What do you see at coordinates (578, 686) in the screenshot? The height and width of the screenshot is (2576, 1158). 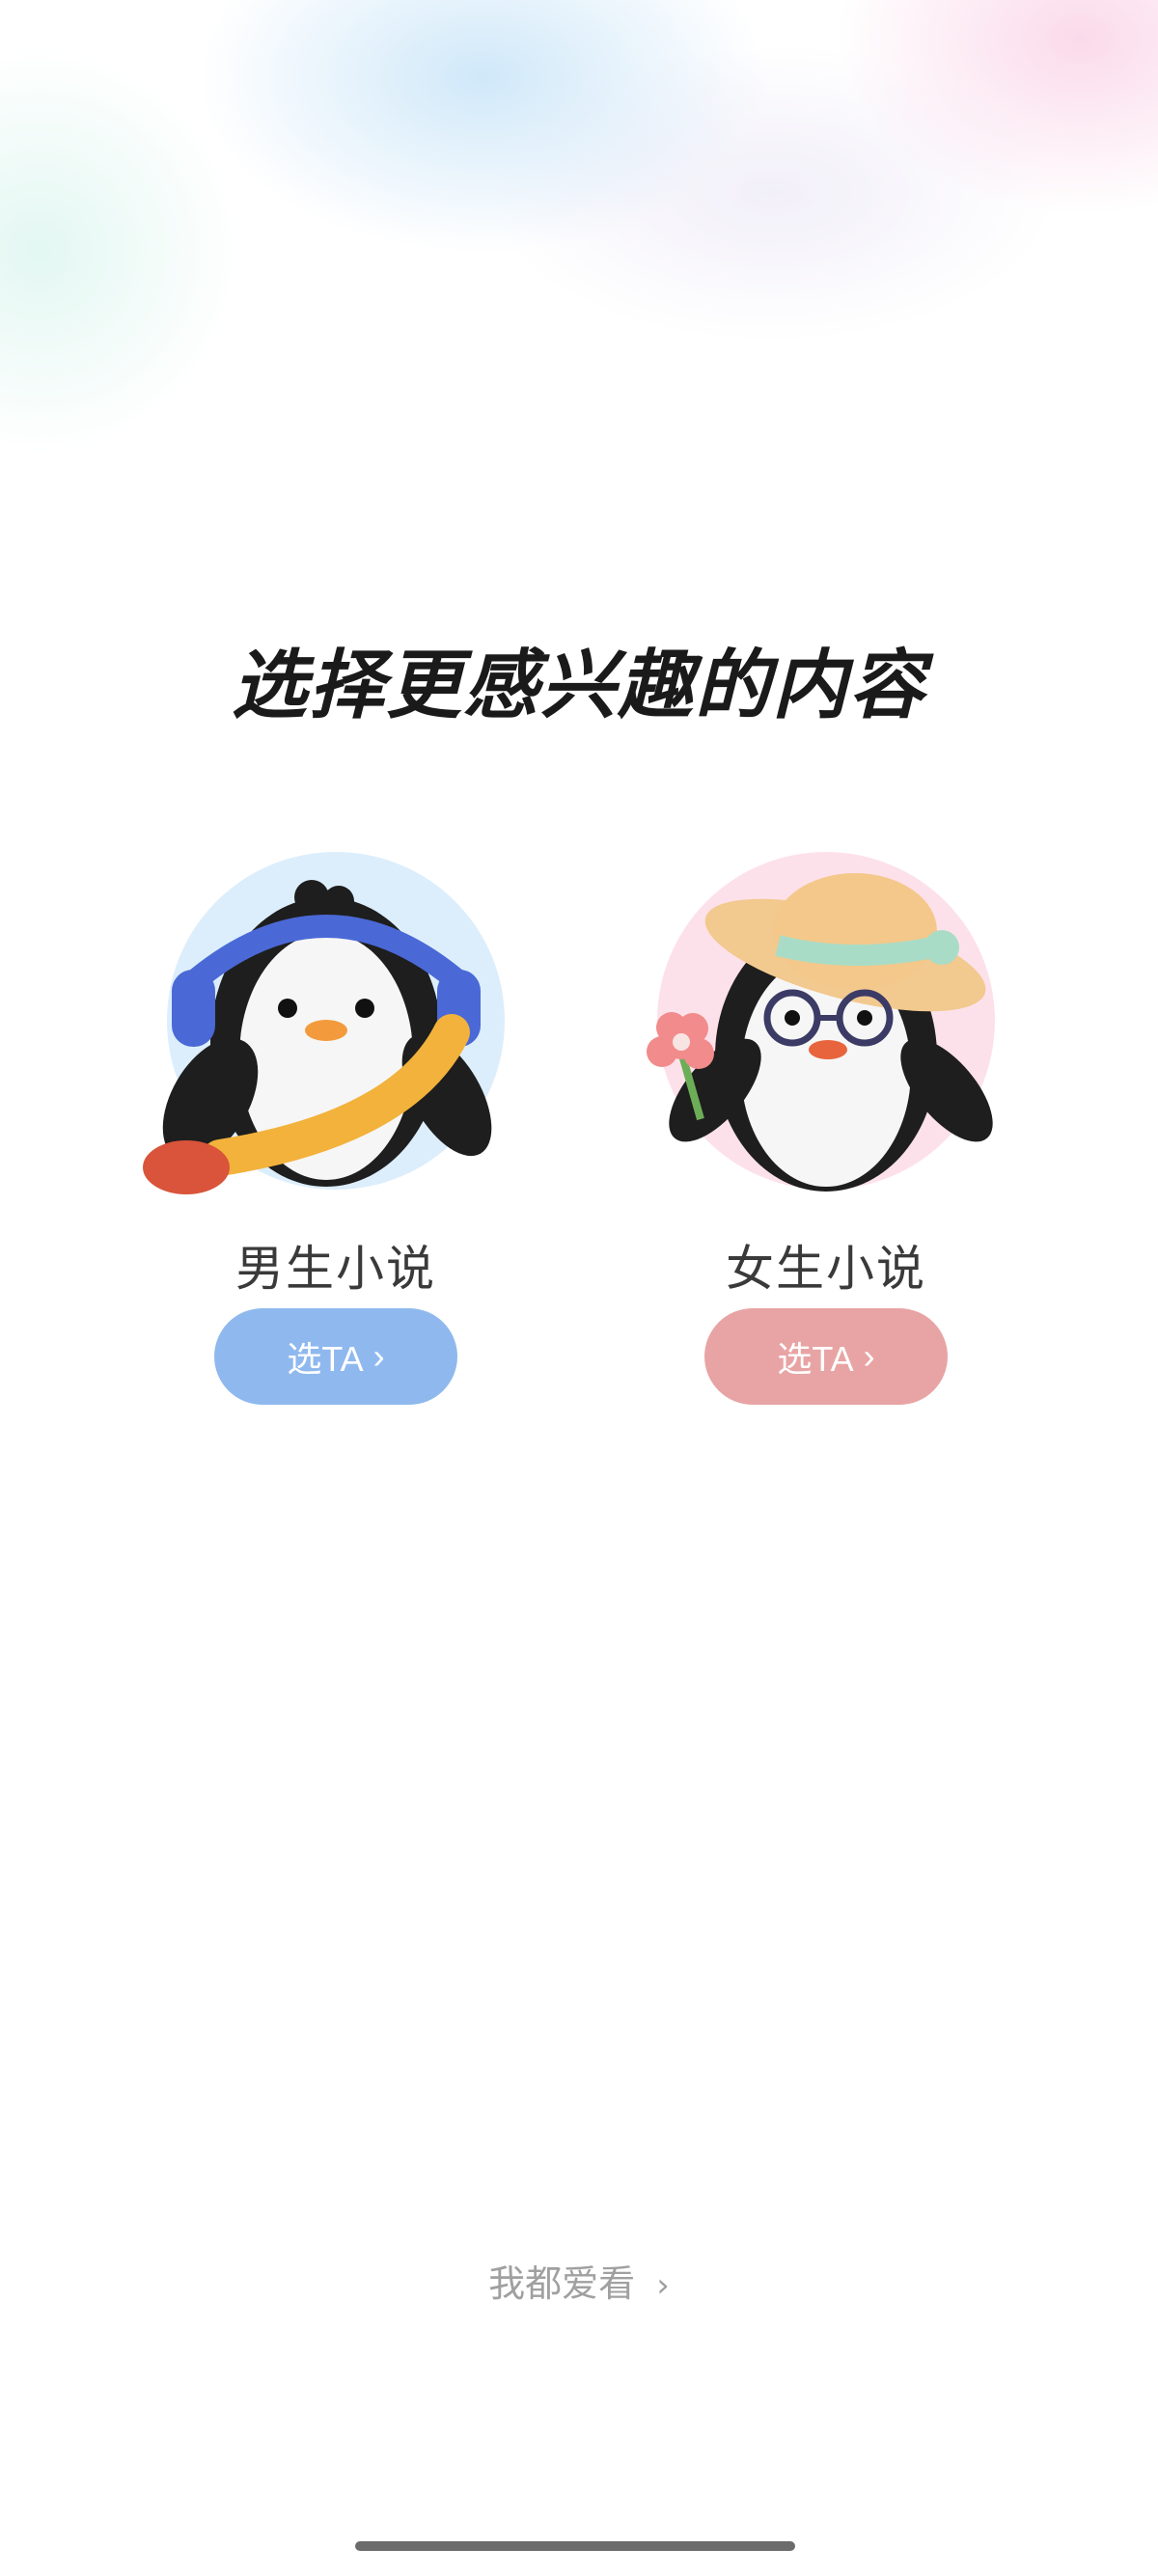 I see `page-title: 选择更感兴趣的内容` at bounding box center [578, 686].